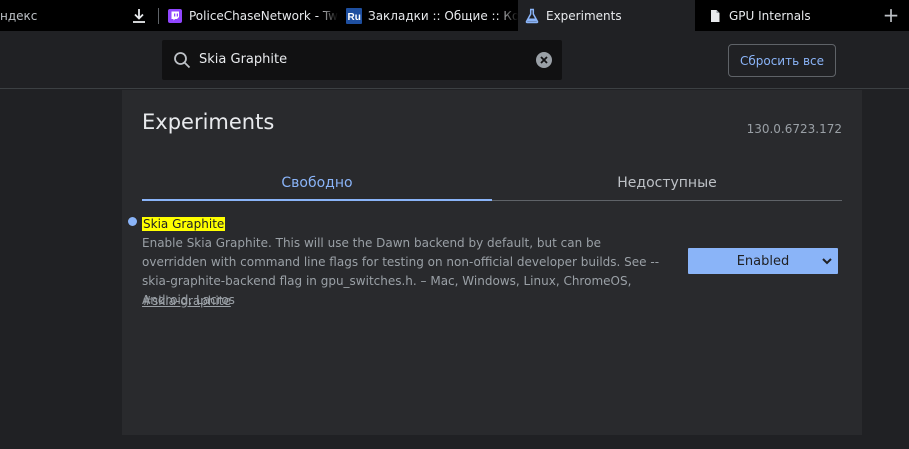 The height and width of the screenshot is (449, 909). I want to click on clear-icon, so click(544, 60).